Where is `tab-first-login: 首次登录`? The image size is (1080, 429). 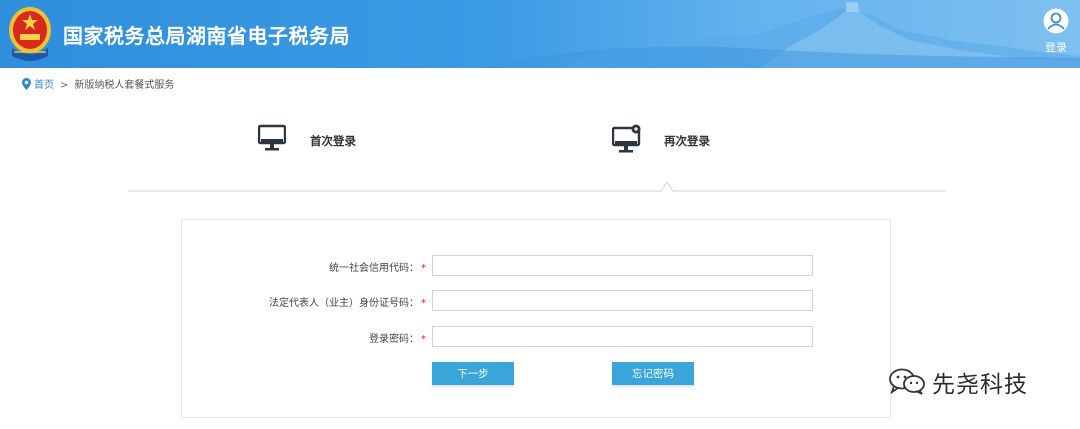
tab-first-login: 首次登录 is located at coordinates (313, 140).